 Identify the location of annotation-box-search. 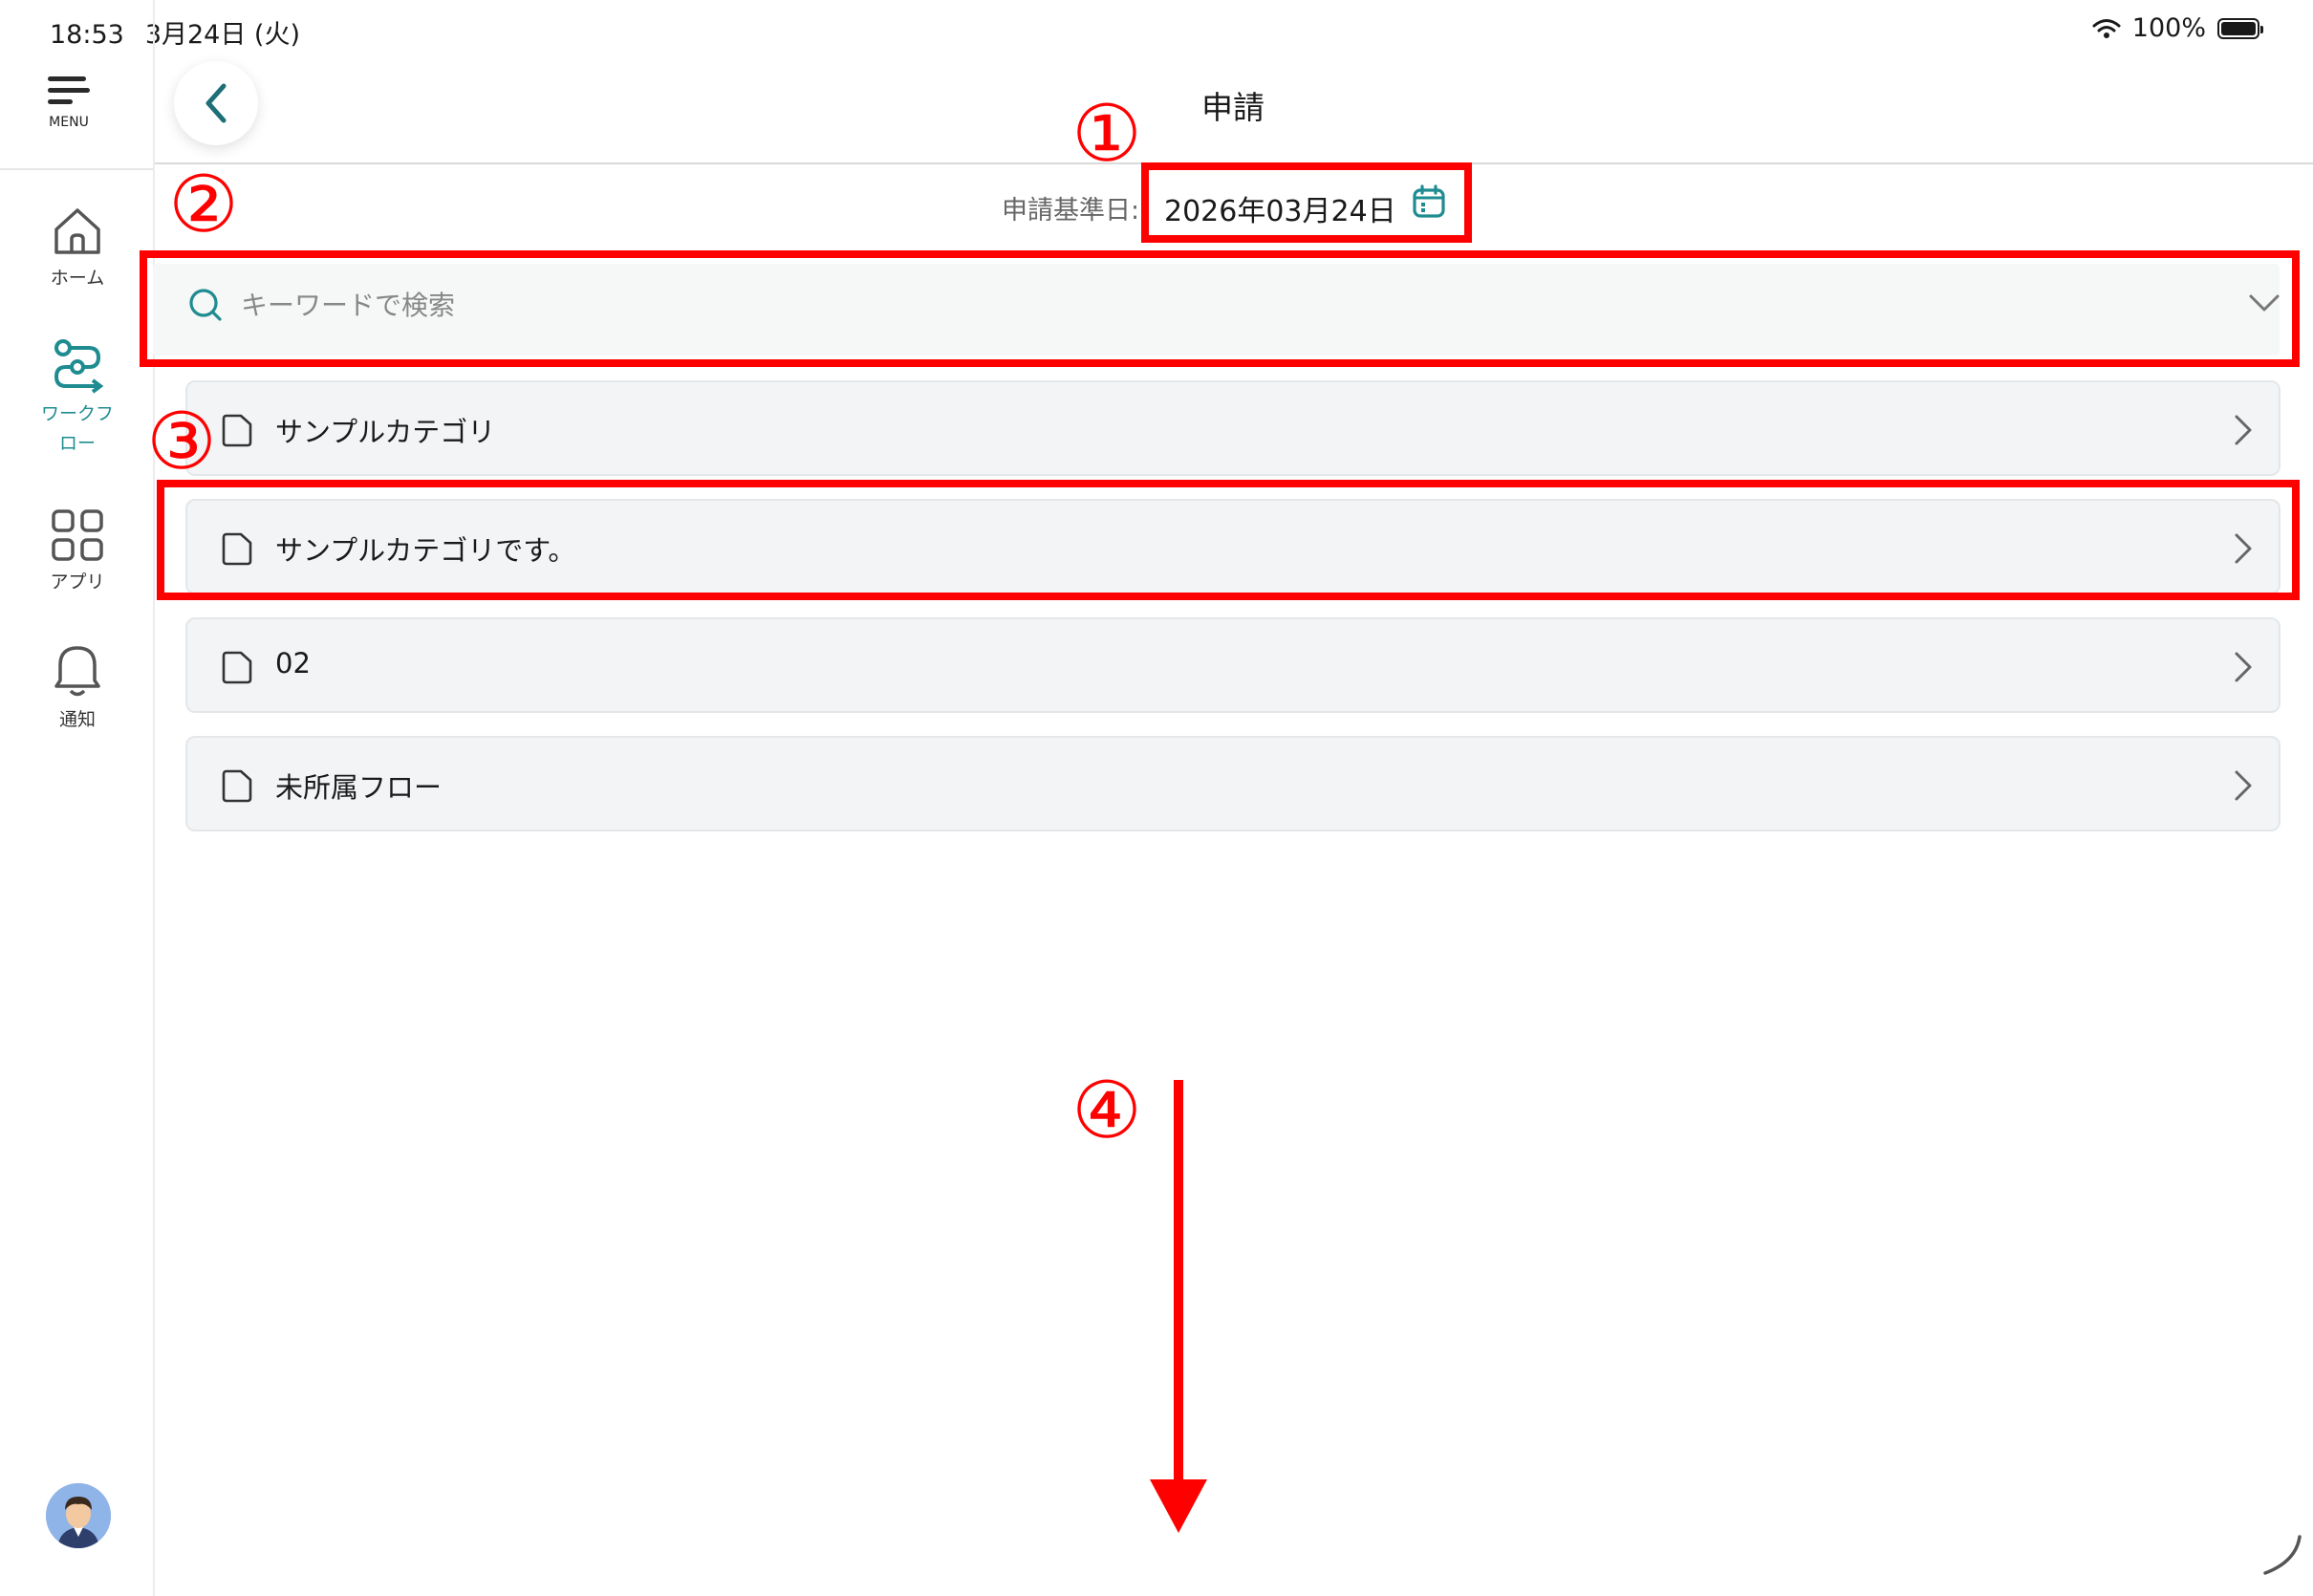
(1220, 308).